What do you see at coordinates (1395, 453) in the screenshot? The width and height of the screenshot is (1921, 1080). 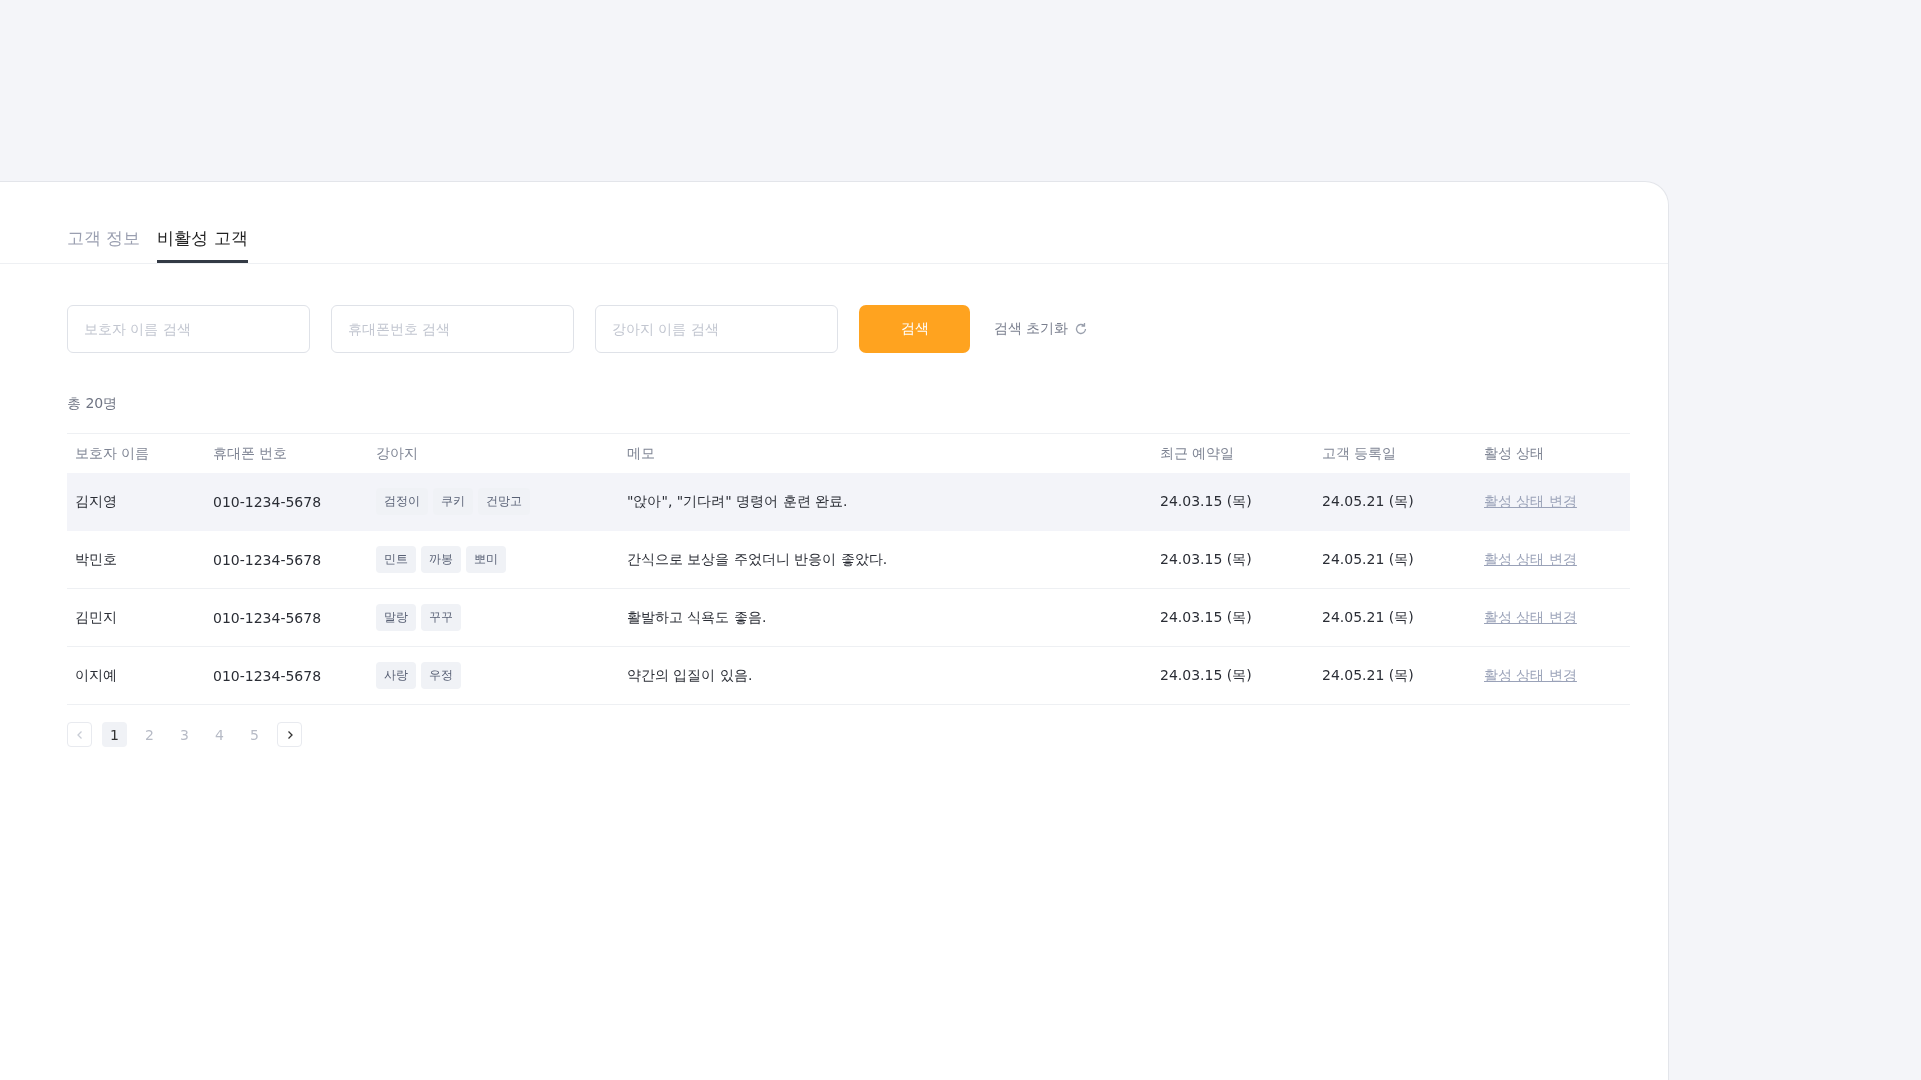 I see `column-header: 고객 등록일` at bounding box center [1395, 453].